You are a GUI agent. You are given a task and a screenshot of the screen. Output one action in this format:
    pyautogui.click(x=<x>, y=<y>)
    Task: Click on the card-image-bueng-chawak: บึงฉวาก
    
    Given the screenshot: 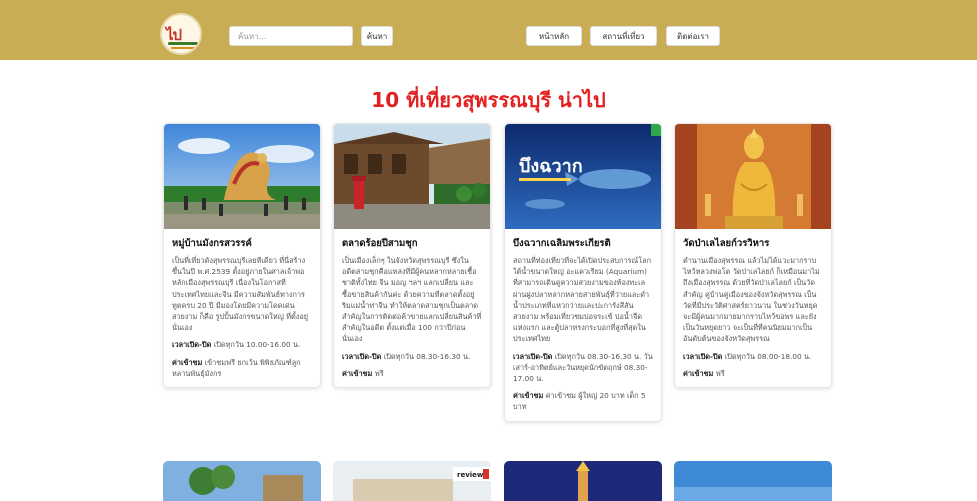 What is the action you would take?
    pyautogui.click(x=583, y=176)
    